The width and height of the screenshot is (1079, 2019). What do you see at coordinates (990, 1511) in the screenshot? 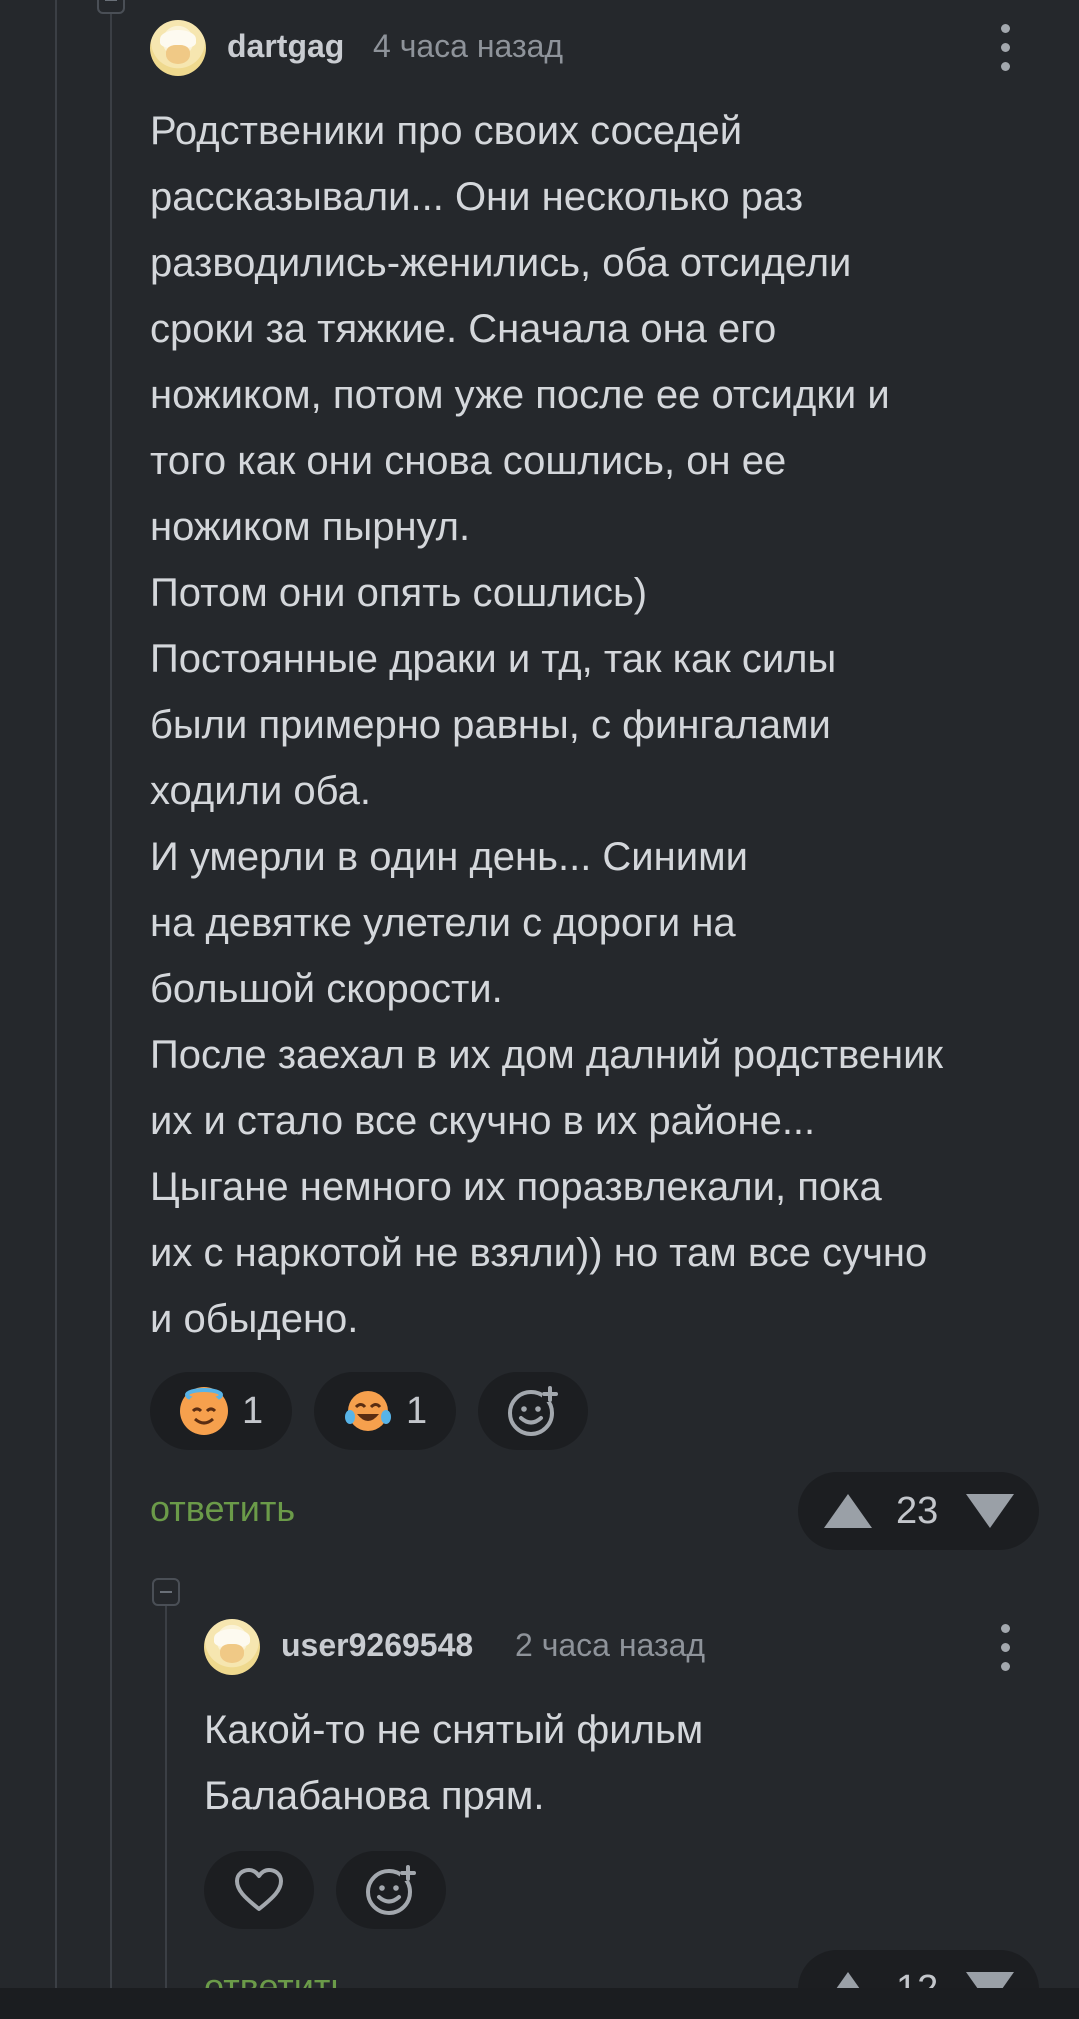
I see `downvote-arrow-icon` at bounding box center [990, 1511].